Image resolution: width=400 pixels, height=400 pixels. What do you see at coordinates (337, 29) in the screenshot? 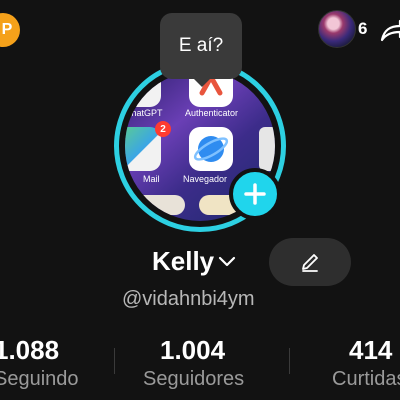
I see `friend-avatar` at bounding box center [337, 29].